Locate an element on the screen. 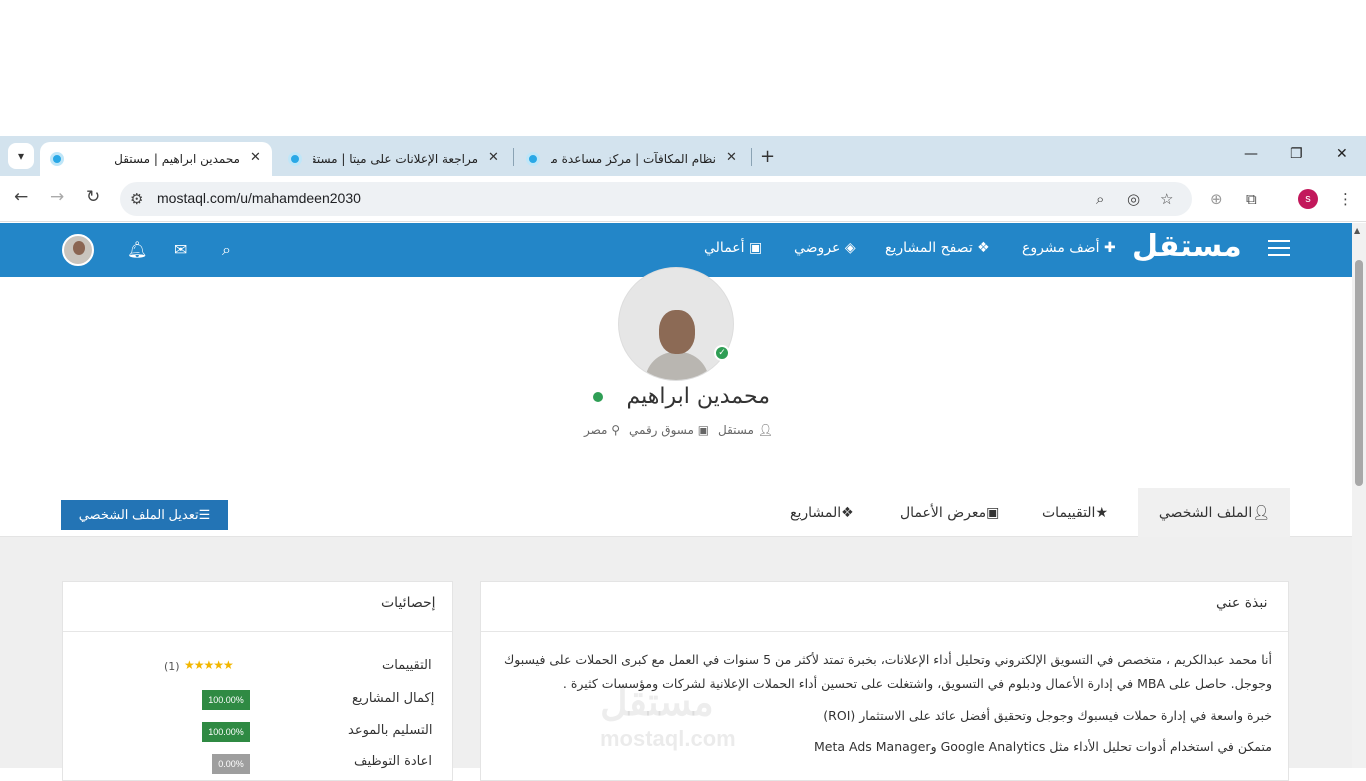 This screenshot has width=1366, height=781. tab-search-button: ▾ is located at coordinates (21, 156).